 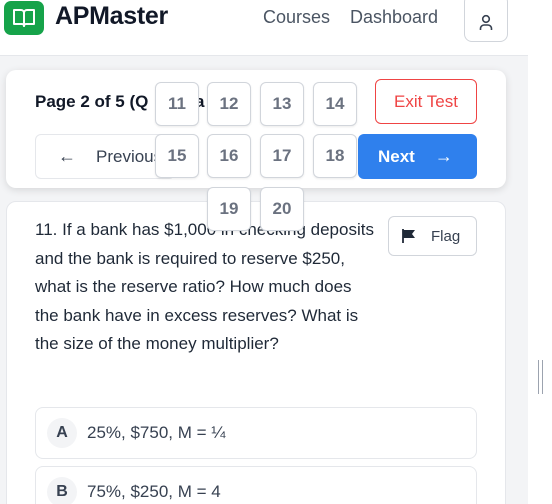 What do you see at coordinates (282, 156) in the screenshot?
I see `question-number-button: 17` at bounding box center [282, 156].